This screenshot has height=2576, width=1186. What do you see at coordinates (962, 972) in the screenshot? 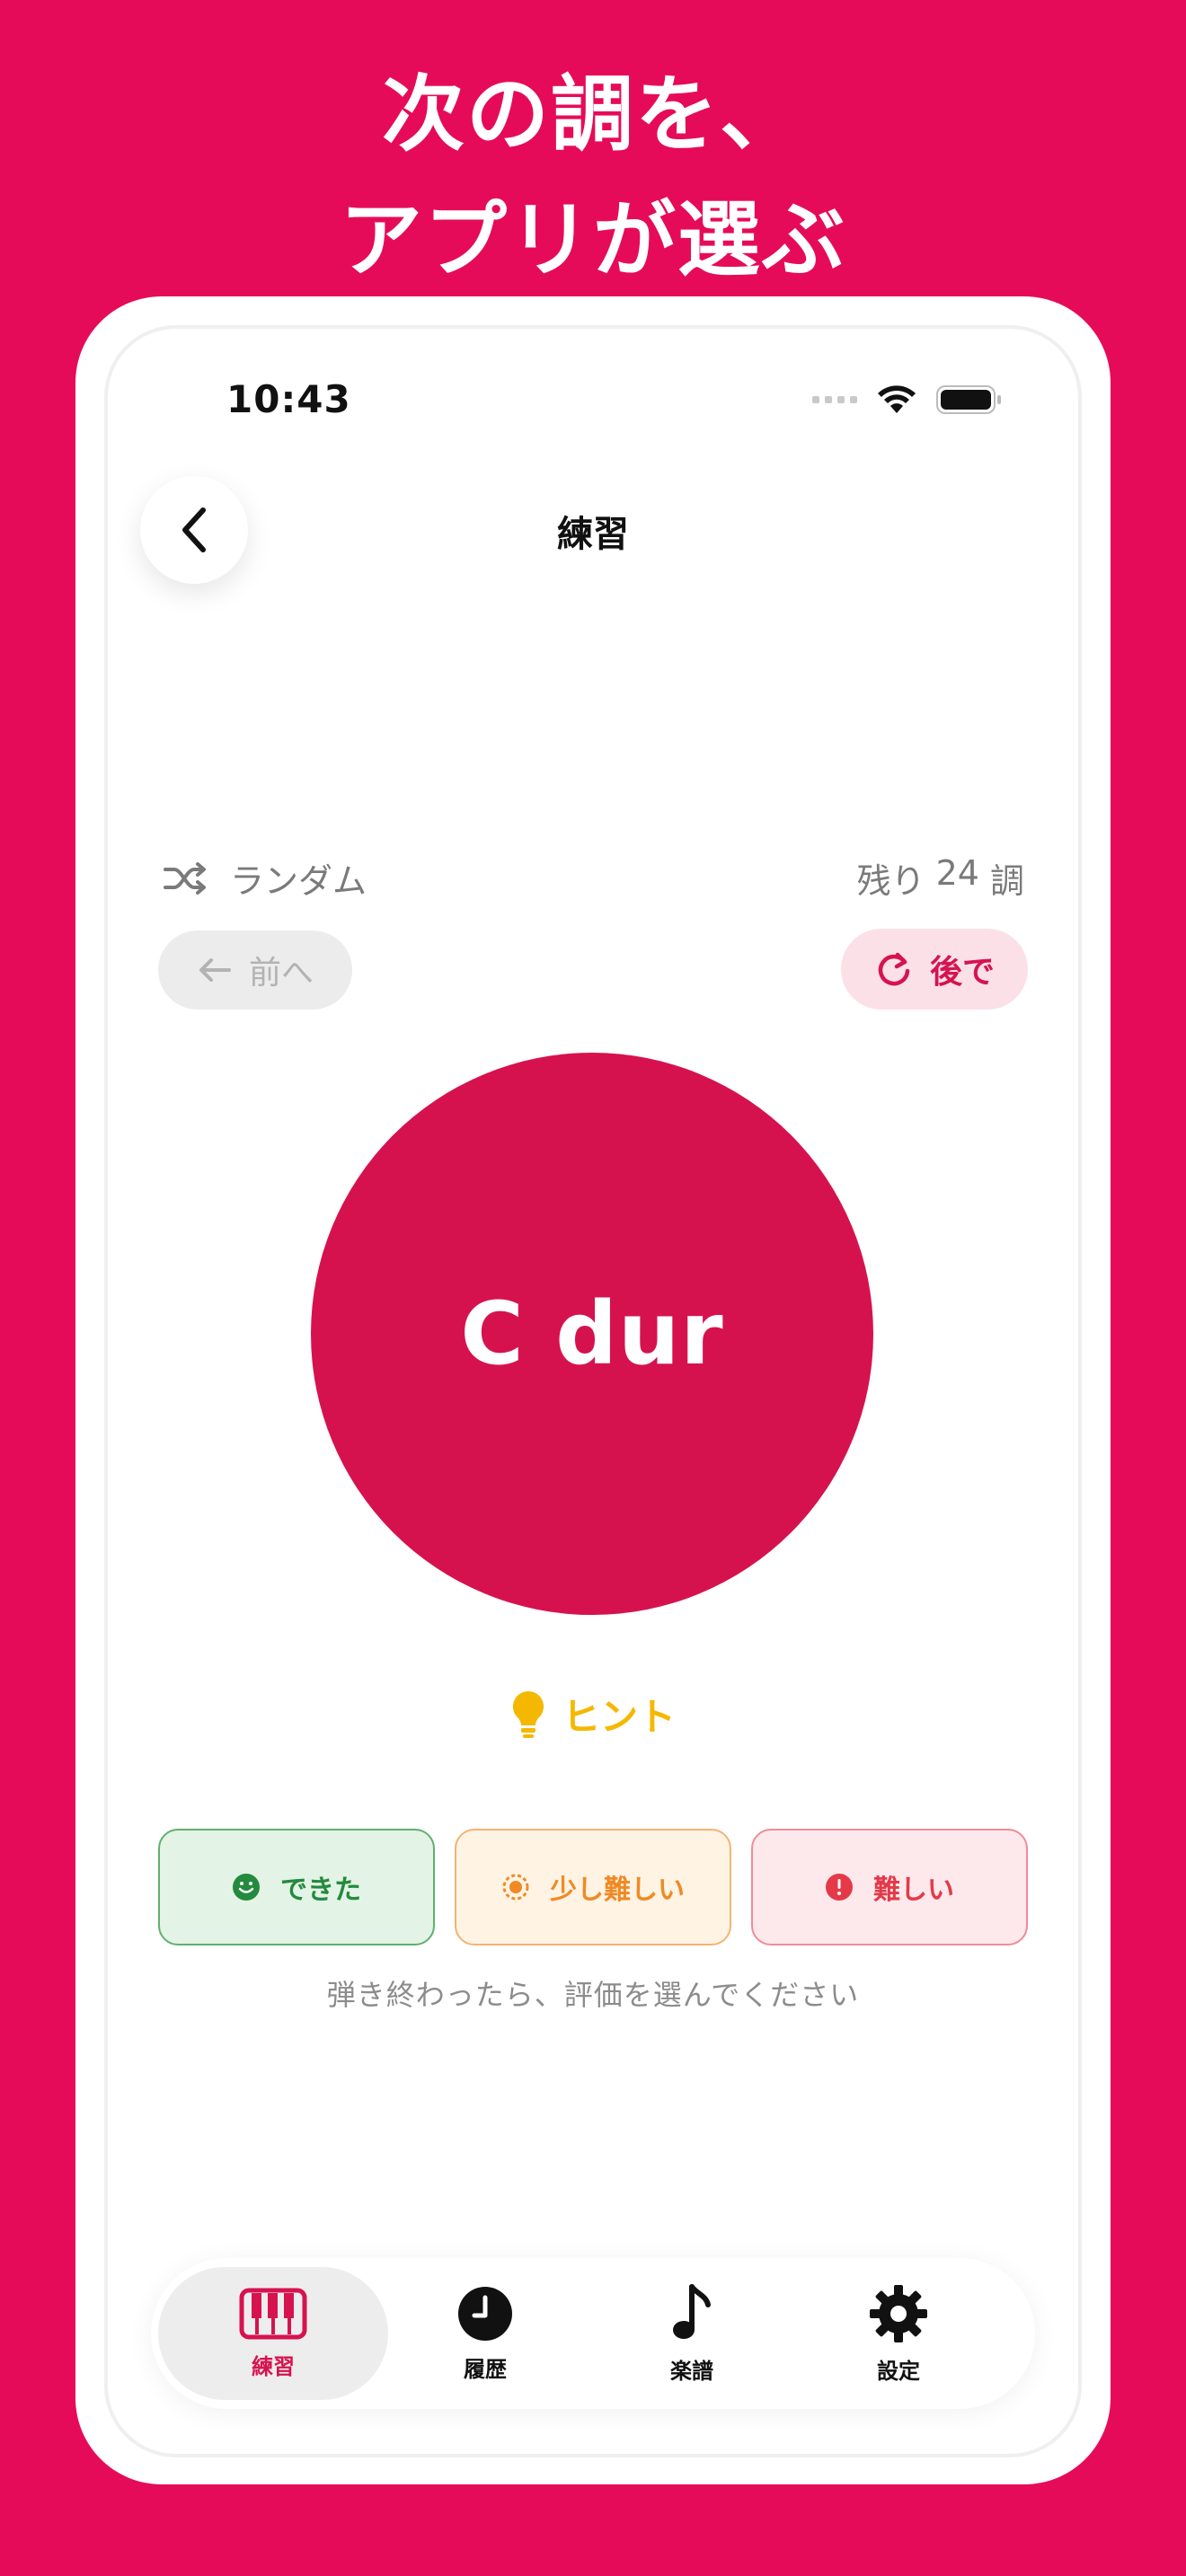
I see `later-button-label: 後で` at bounding box center [962, 972].